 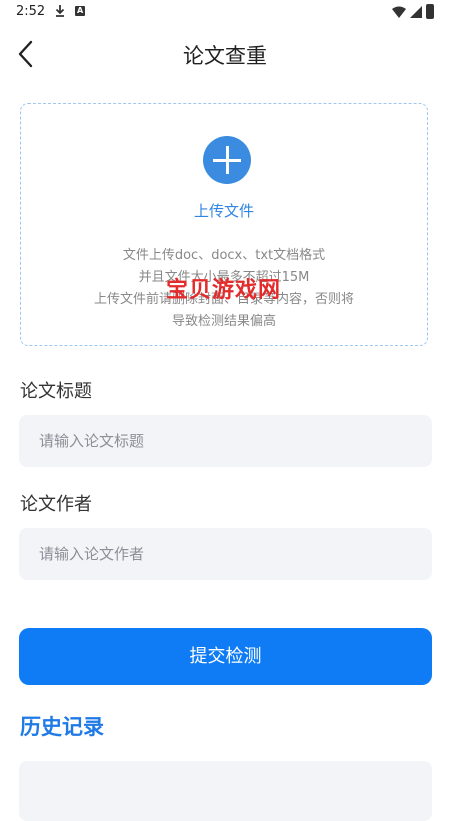 What do you see at coordinates (224, 255) in the screenshot?
I see `upload-hint-format: 文件上传doc、docx、txt文档格式` at bounding box center [224, 255].